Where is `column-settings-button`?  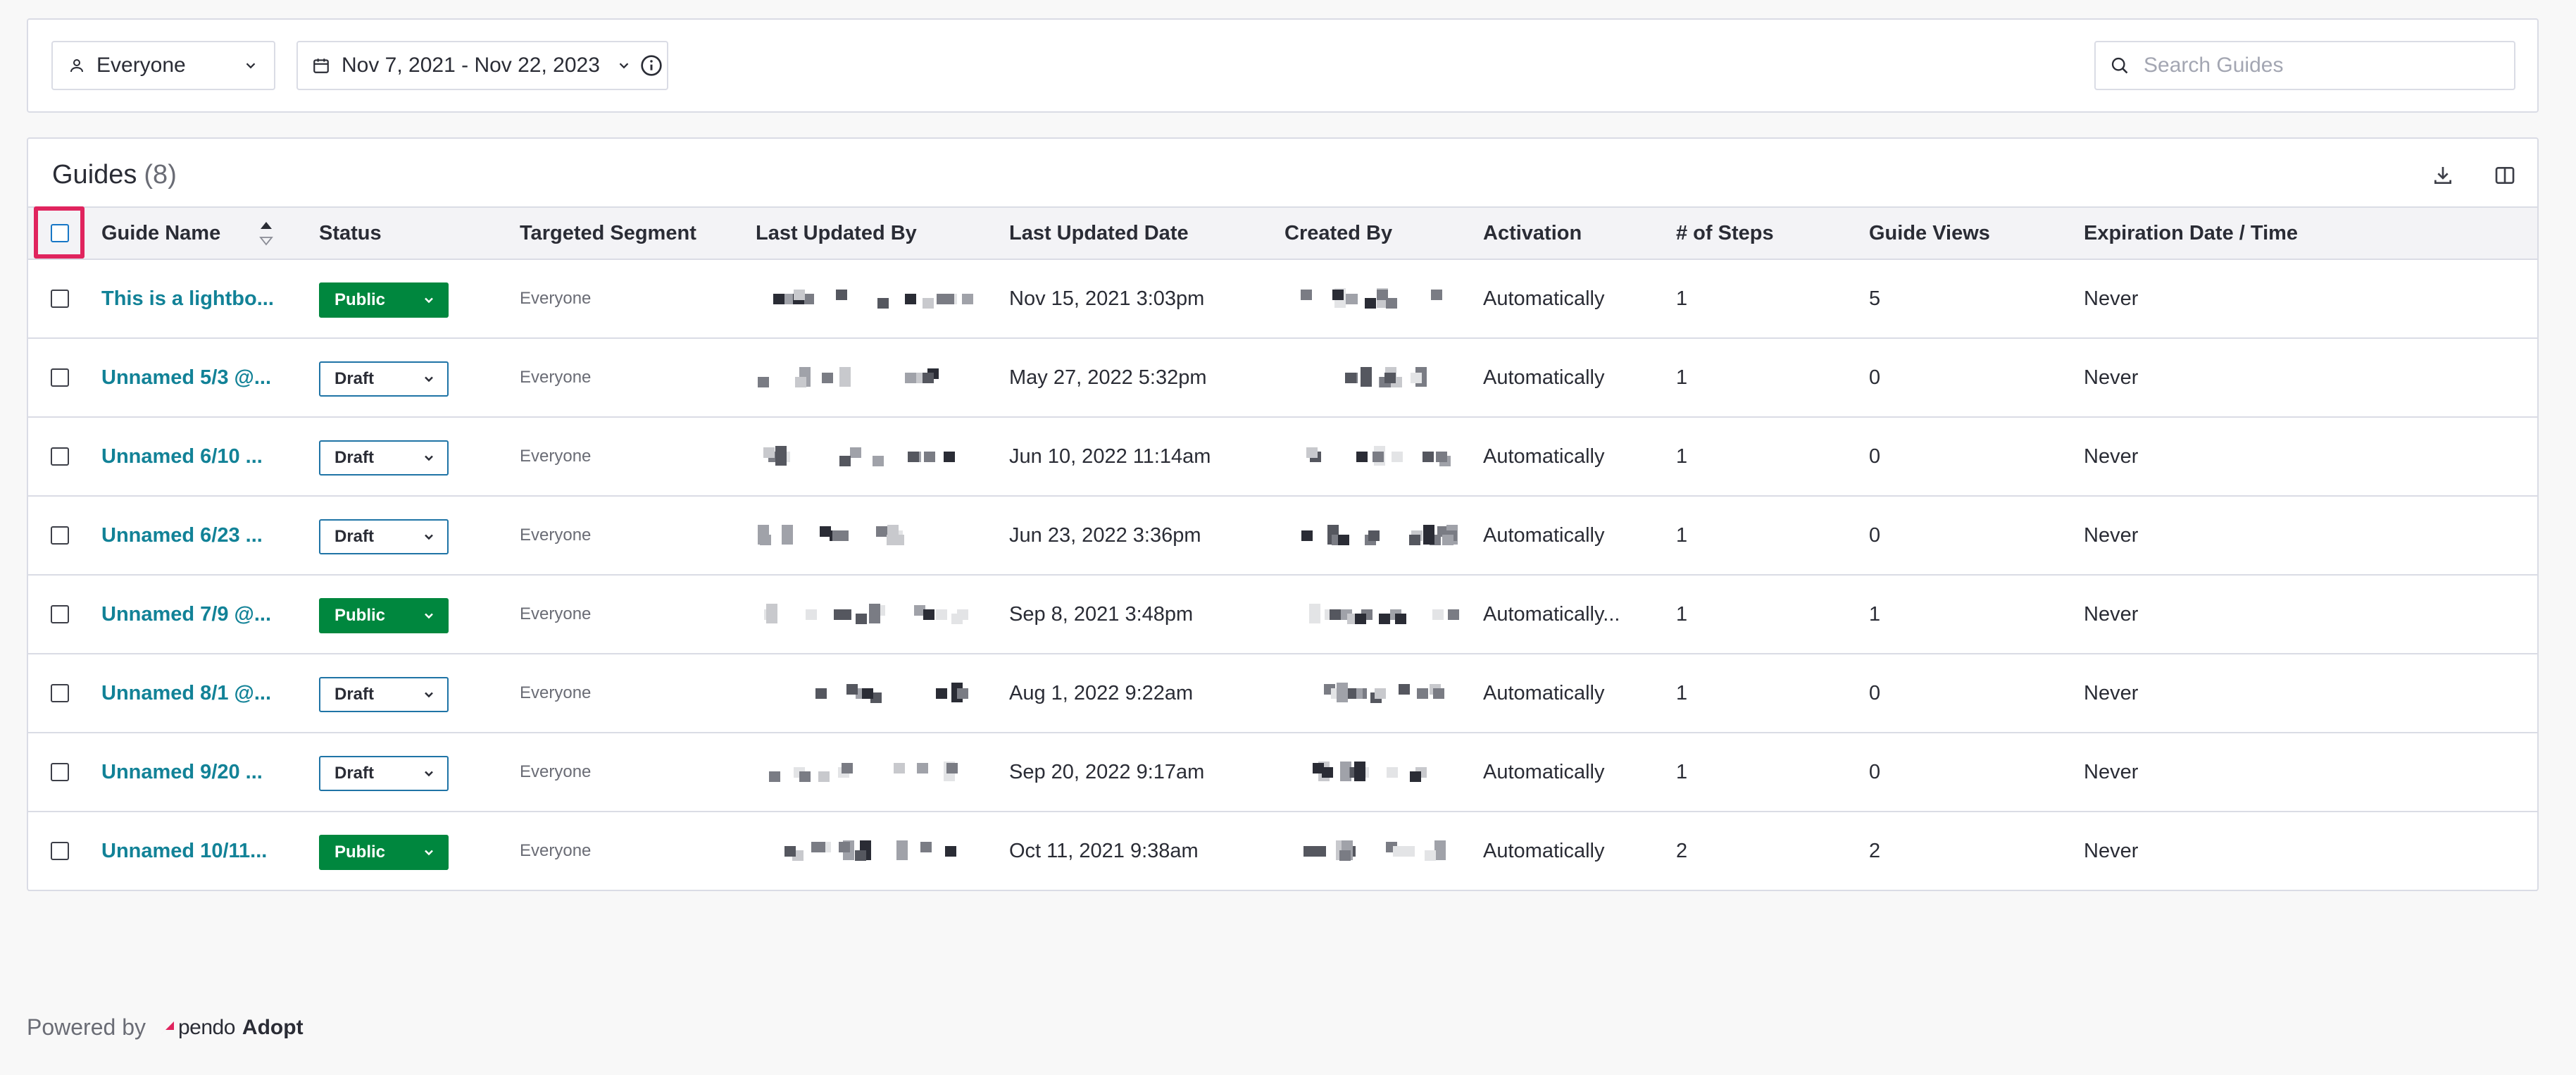
column-settings-button is located at coordinates (2504, 175).